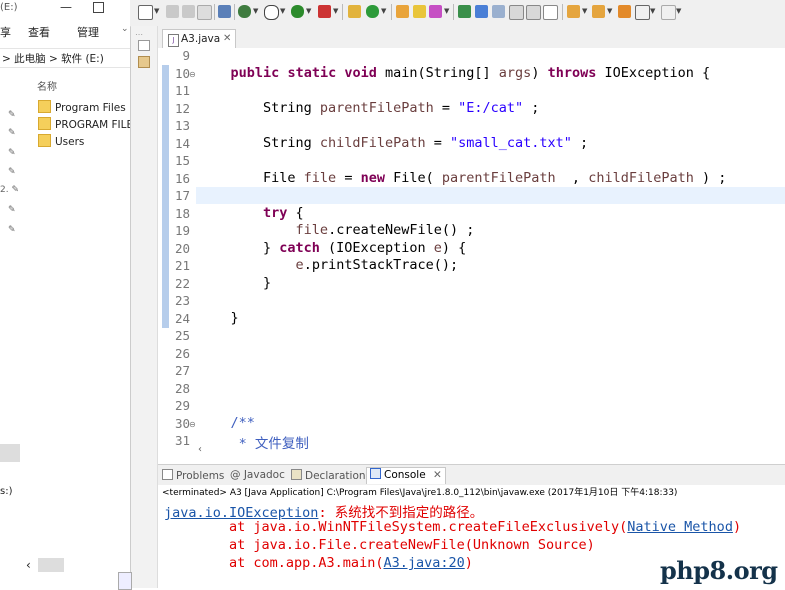 The height and width of the screenshot is (590, 785). What do you see at coordinates (354, 11) in the screenshot?
I see `new-package-icon` at bounding box center [354, 11].